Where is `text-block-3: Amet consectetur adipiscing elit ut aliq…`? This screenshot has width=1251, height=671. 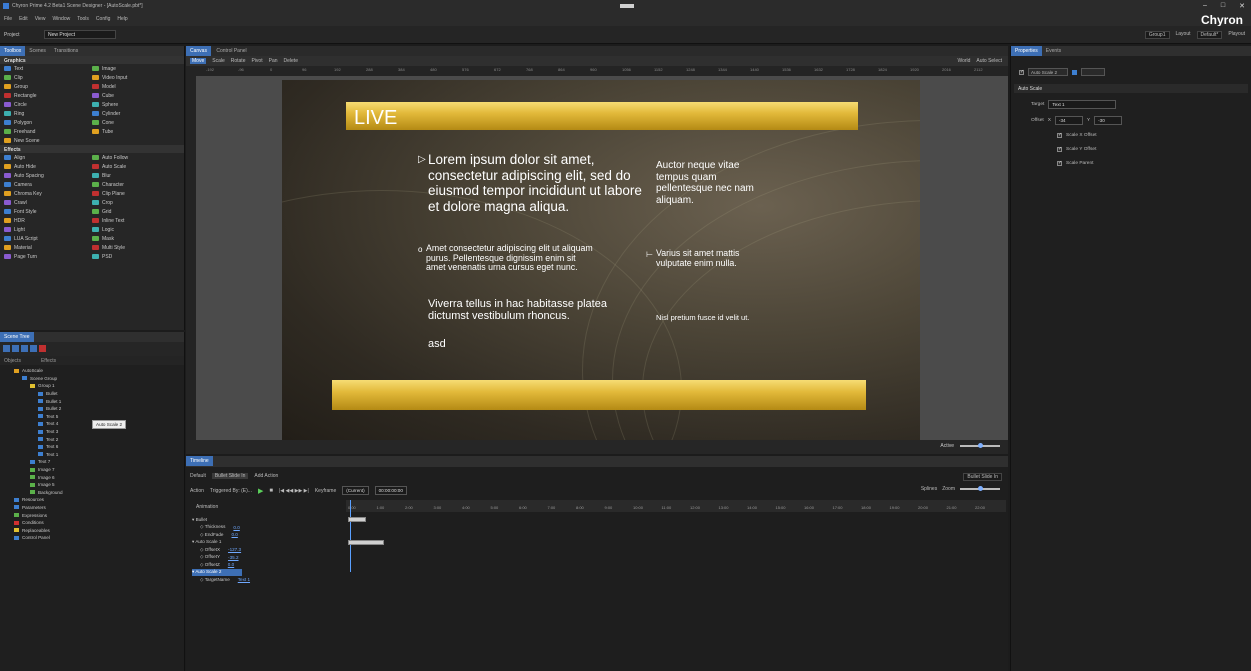 text-block-3: Amet consectetur adipiscing elit ut aliq… is located at coordinates (511, 258).